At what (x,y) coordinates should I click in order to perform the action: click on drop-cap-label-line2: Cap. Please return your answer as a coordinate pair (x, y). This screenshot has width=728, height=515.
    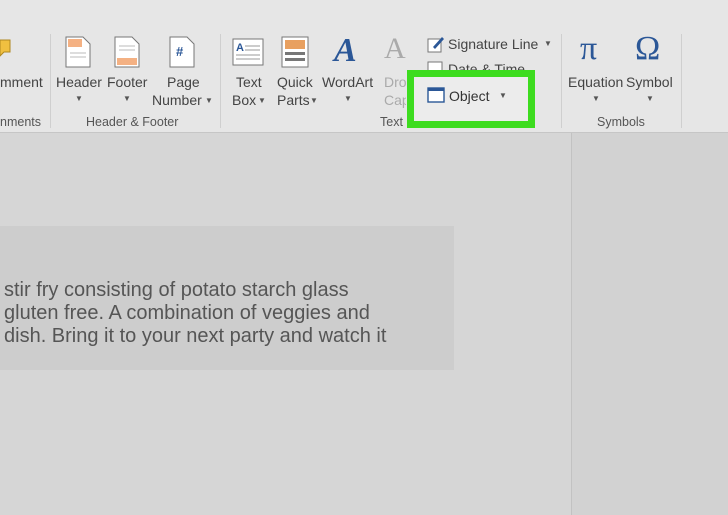
    Looking at the image, I should click on (395, 100).